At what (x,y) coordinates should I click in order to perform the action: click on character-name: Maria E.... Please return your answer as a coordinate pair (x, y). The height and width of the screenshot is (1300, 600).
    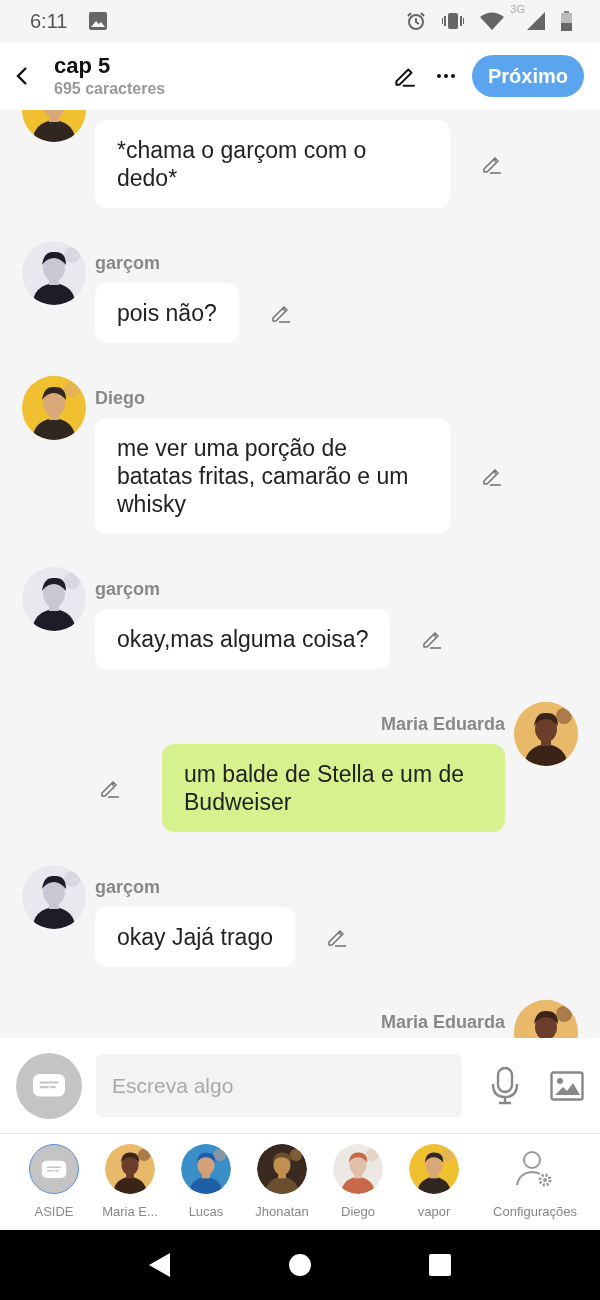
    Looking at the image, I should click on (130, 1211).